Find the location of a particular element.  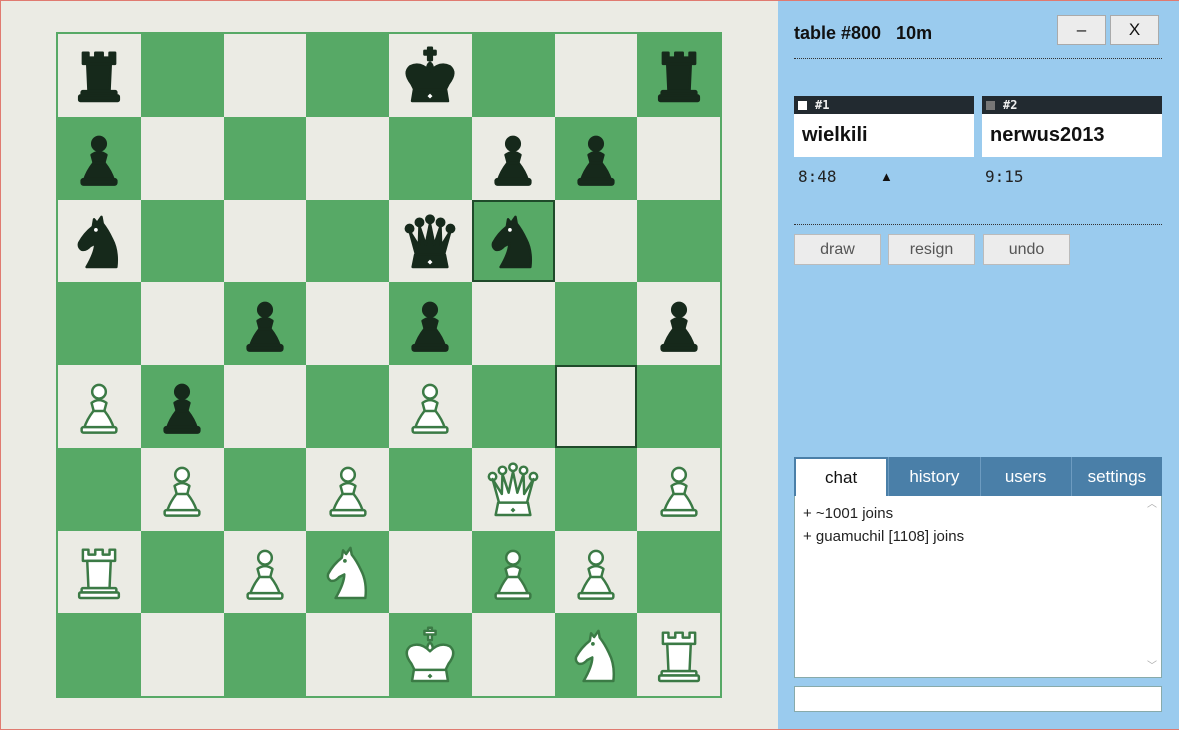

square-c7 is located at coordinates (265, 158).